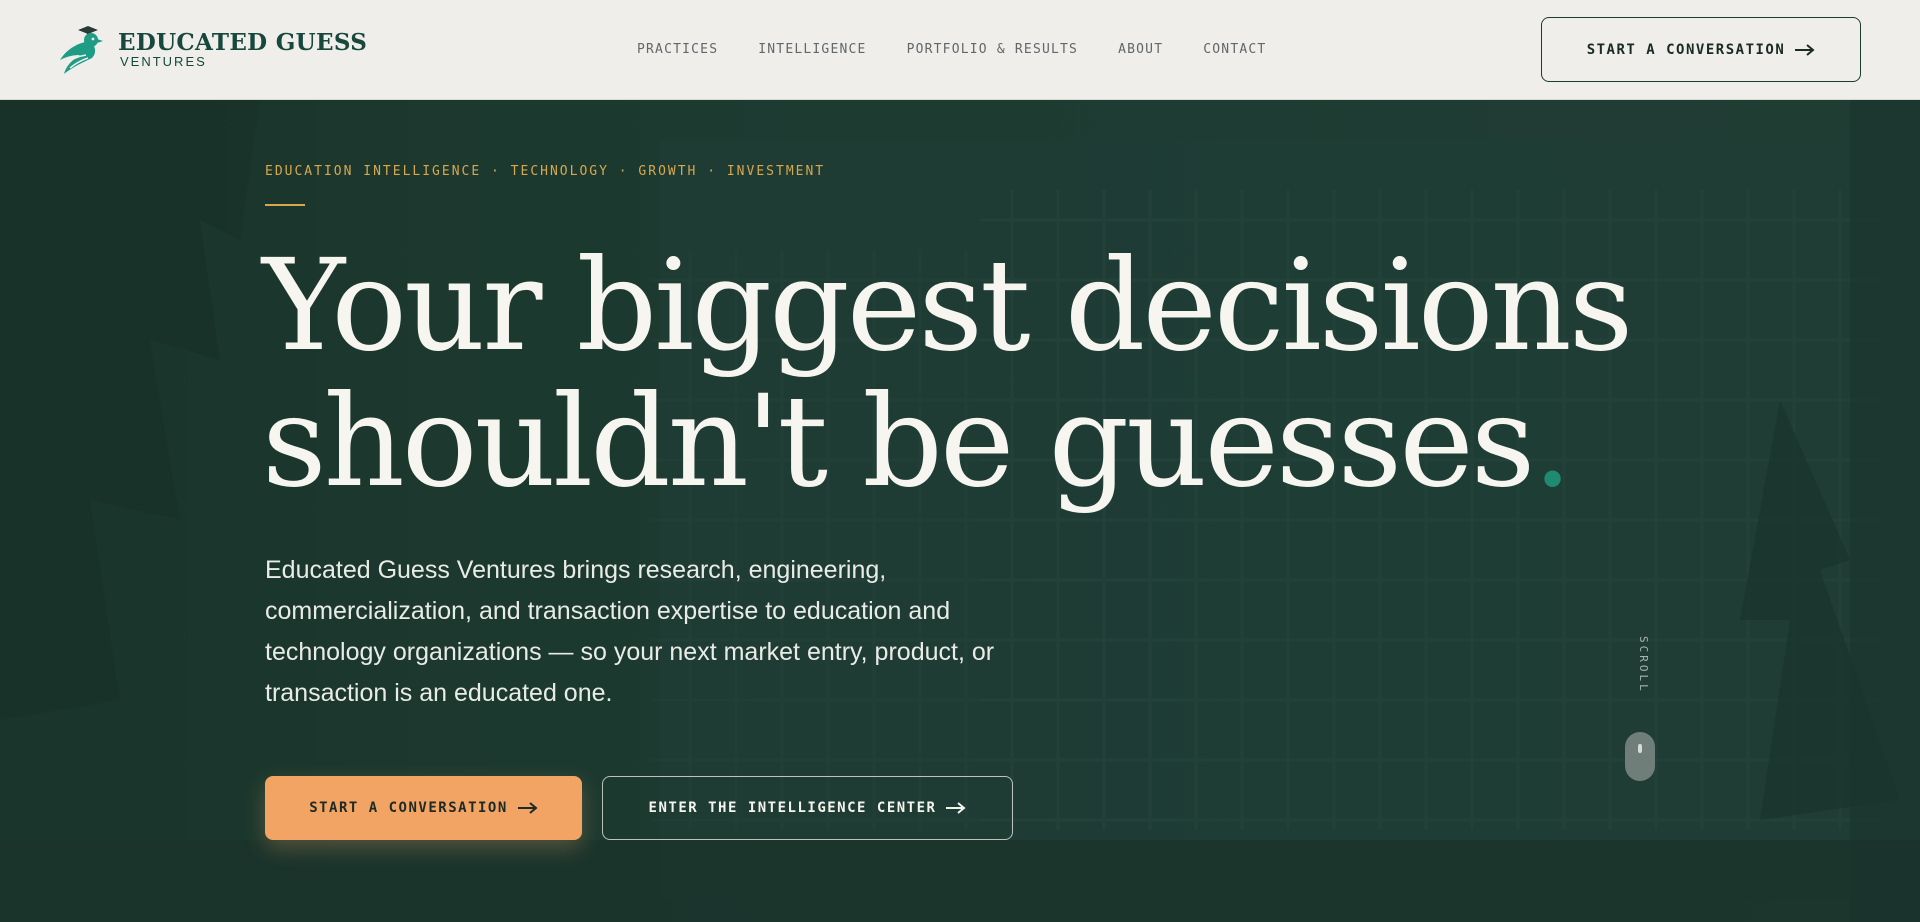 This screenshot has height=922, width=1920. I want to click on eyebrow-divider, so click(285, 205).